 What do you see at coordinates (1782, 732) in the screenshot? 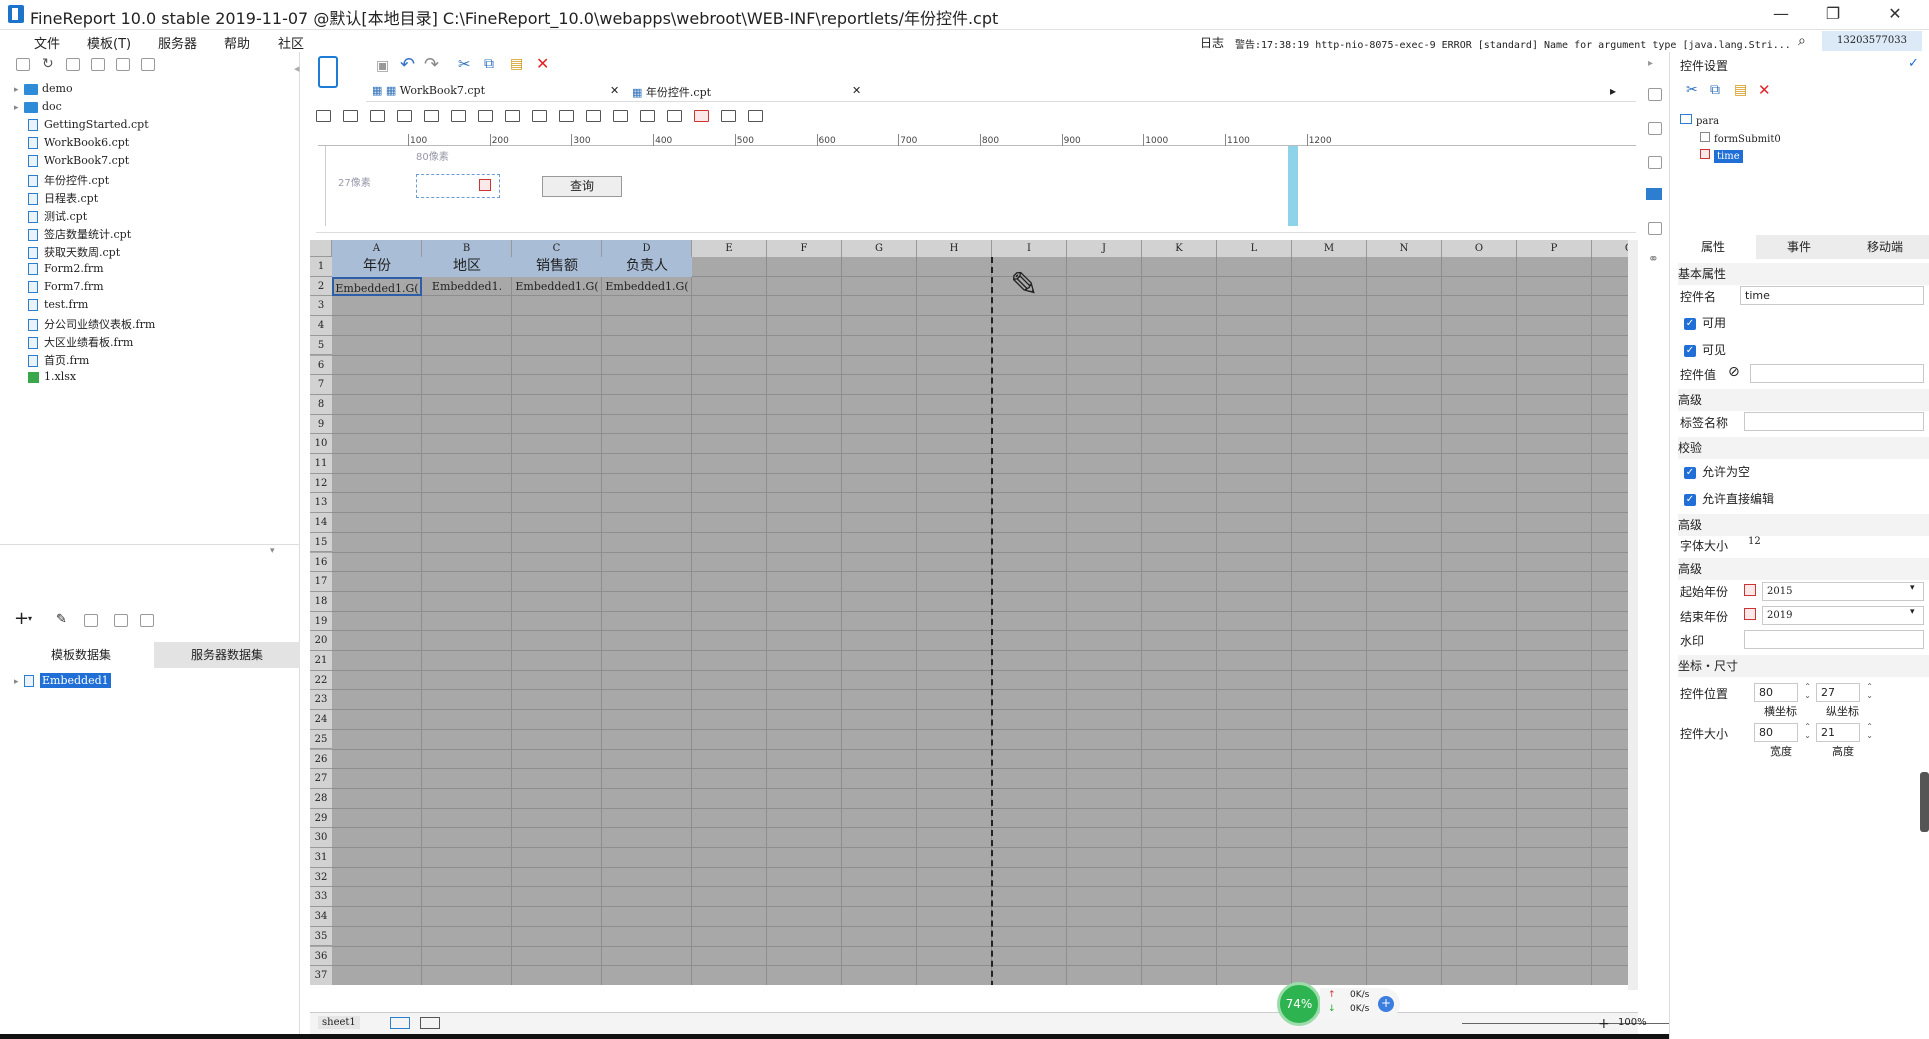
I see `width-field: 80` at bounding box center [1782, 732].